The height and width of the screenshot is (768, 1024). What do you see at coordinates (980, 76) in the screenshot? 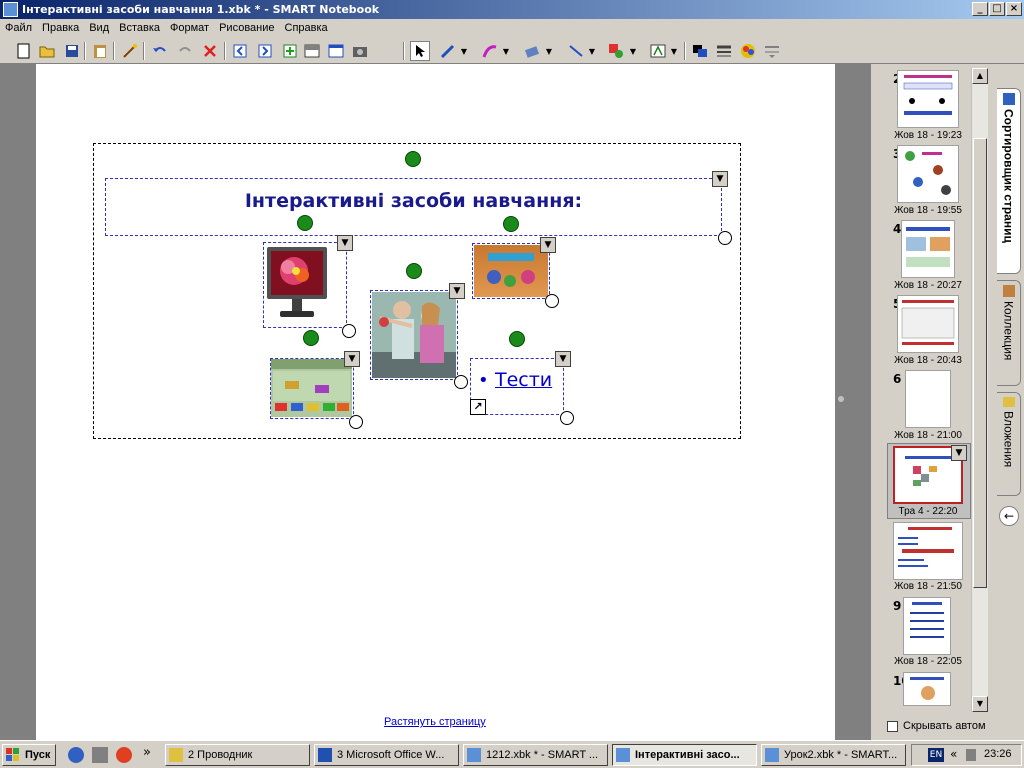
I see `scroll-up-button: ▲` at bounding box center [980, 76].